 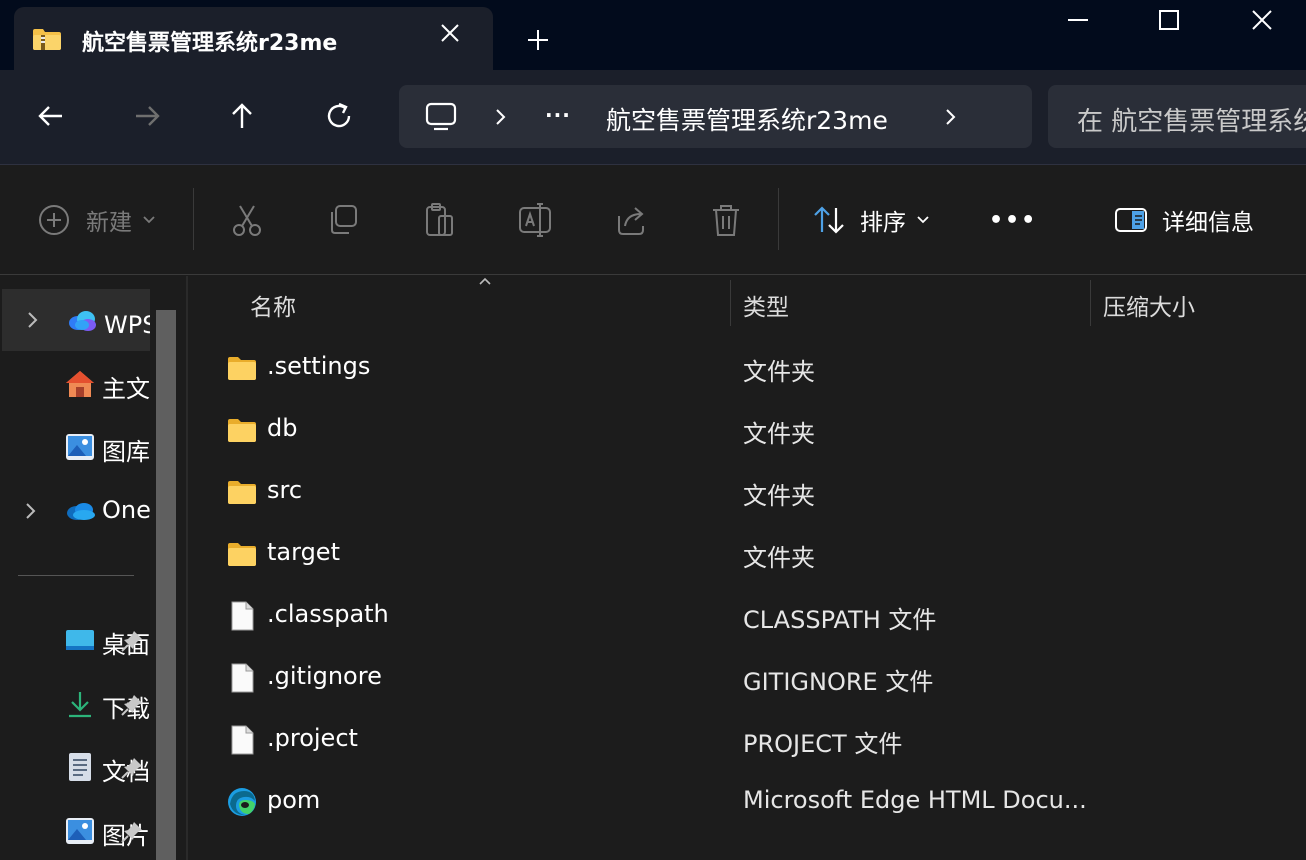 What do you see at coordinates (80, 767) in the screenshot?
I see `document-icon` at bounding box center [80, 767].